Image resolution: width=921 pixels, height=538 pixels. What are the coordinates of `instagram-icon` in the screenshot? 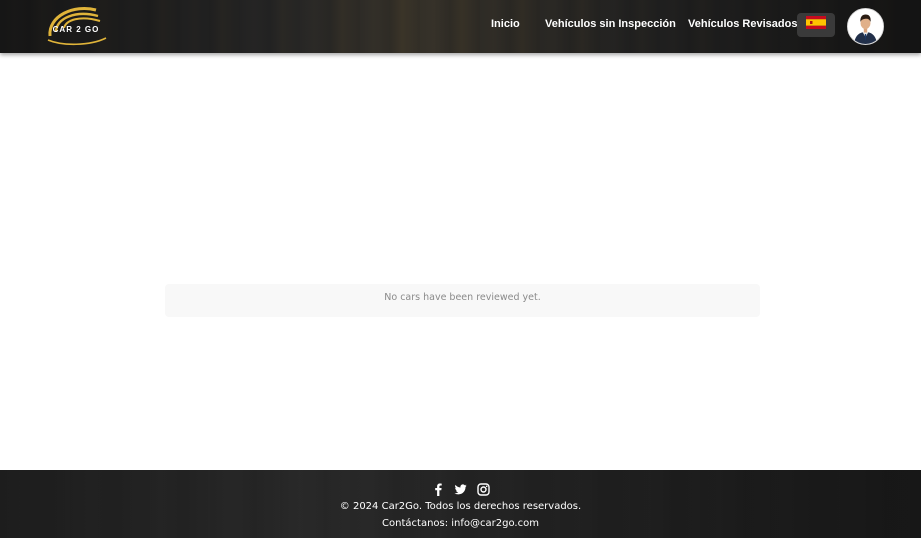 It's located at (483, 489).